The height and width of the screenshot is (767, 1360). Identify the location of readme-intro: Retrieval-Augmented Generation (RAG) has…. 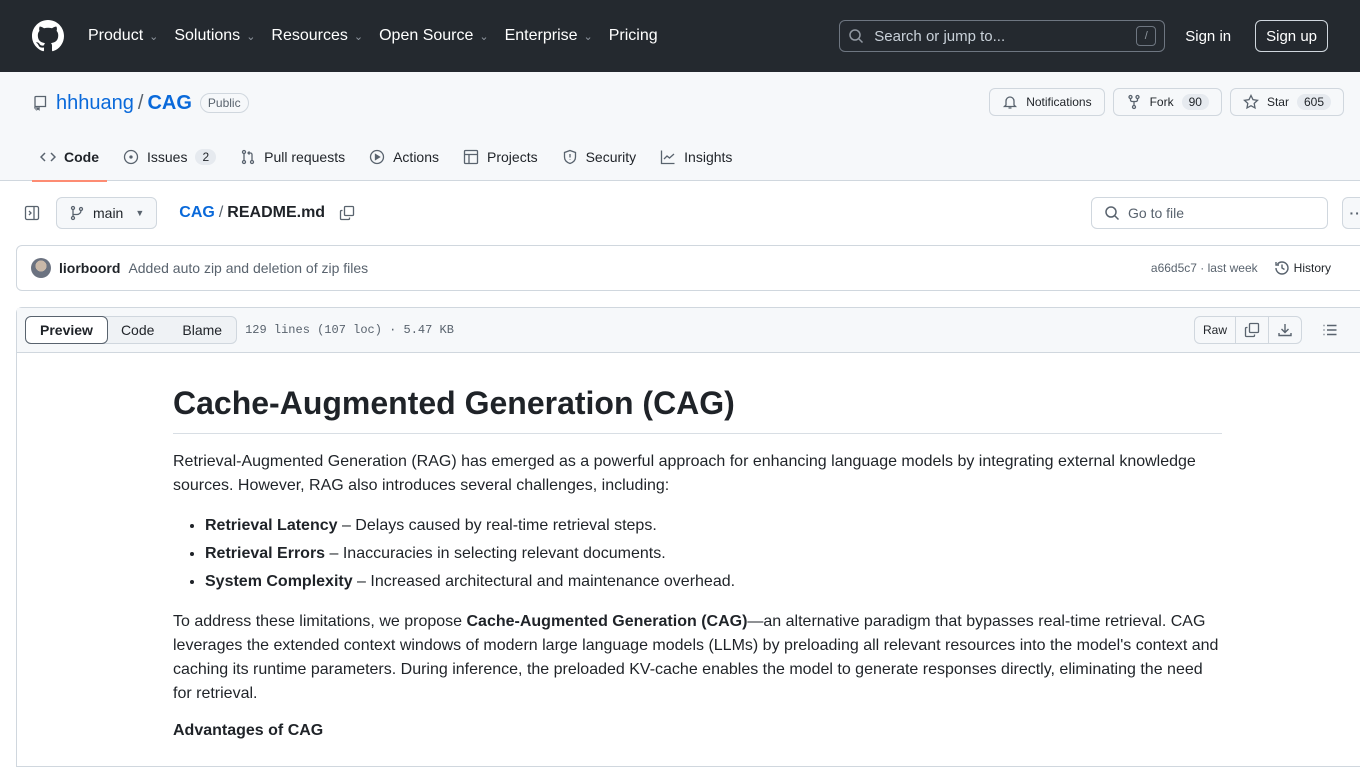
(697, 474).